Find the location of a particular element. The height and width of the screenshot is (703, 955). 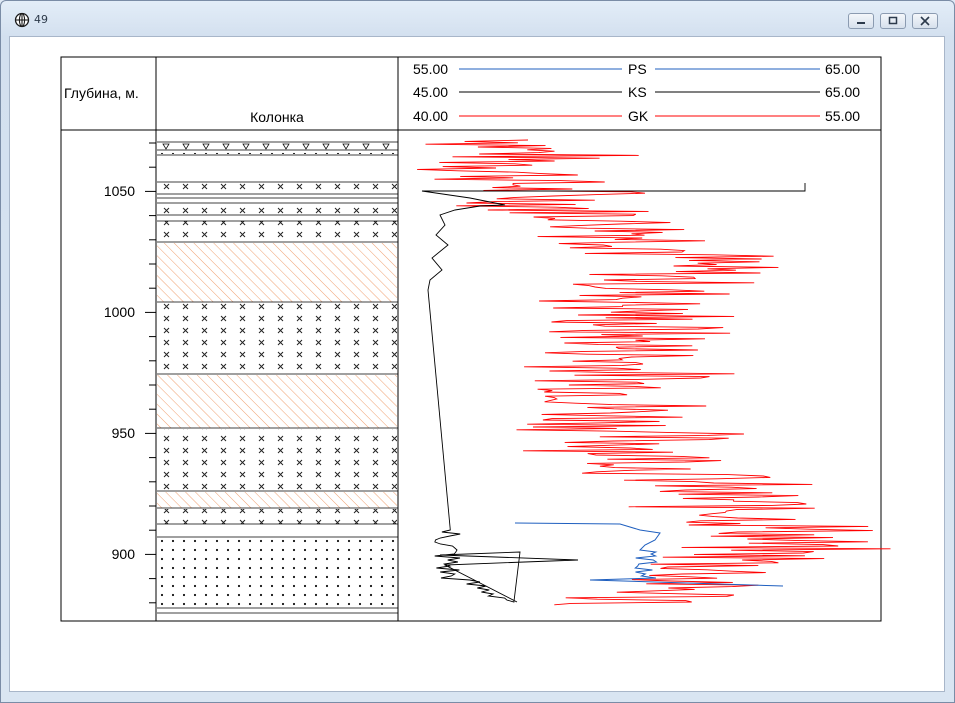

legend-ks: 45.00 KS 65.00 is located at coordinates (636, 92).